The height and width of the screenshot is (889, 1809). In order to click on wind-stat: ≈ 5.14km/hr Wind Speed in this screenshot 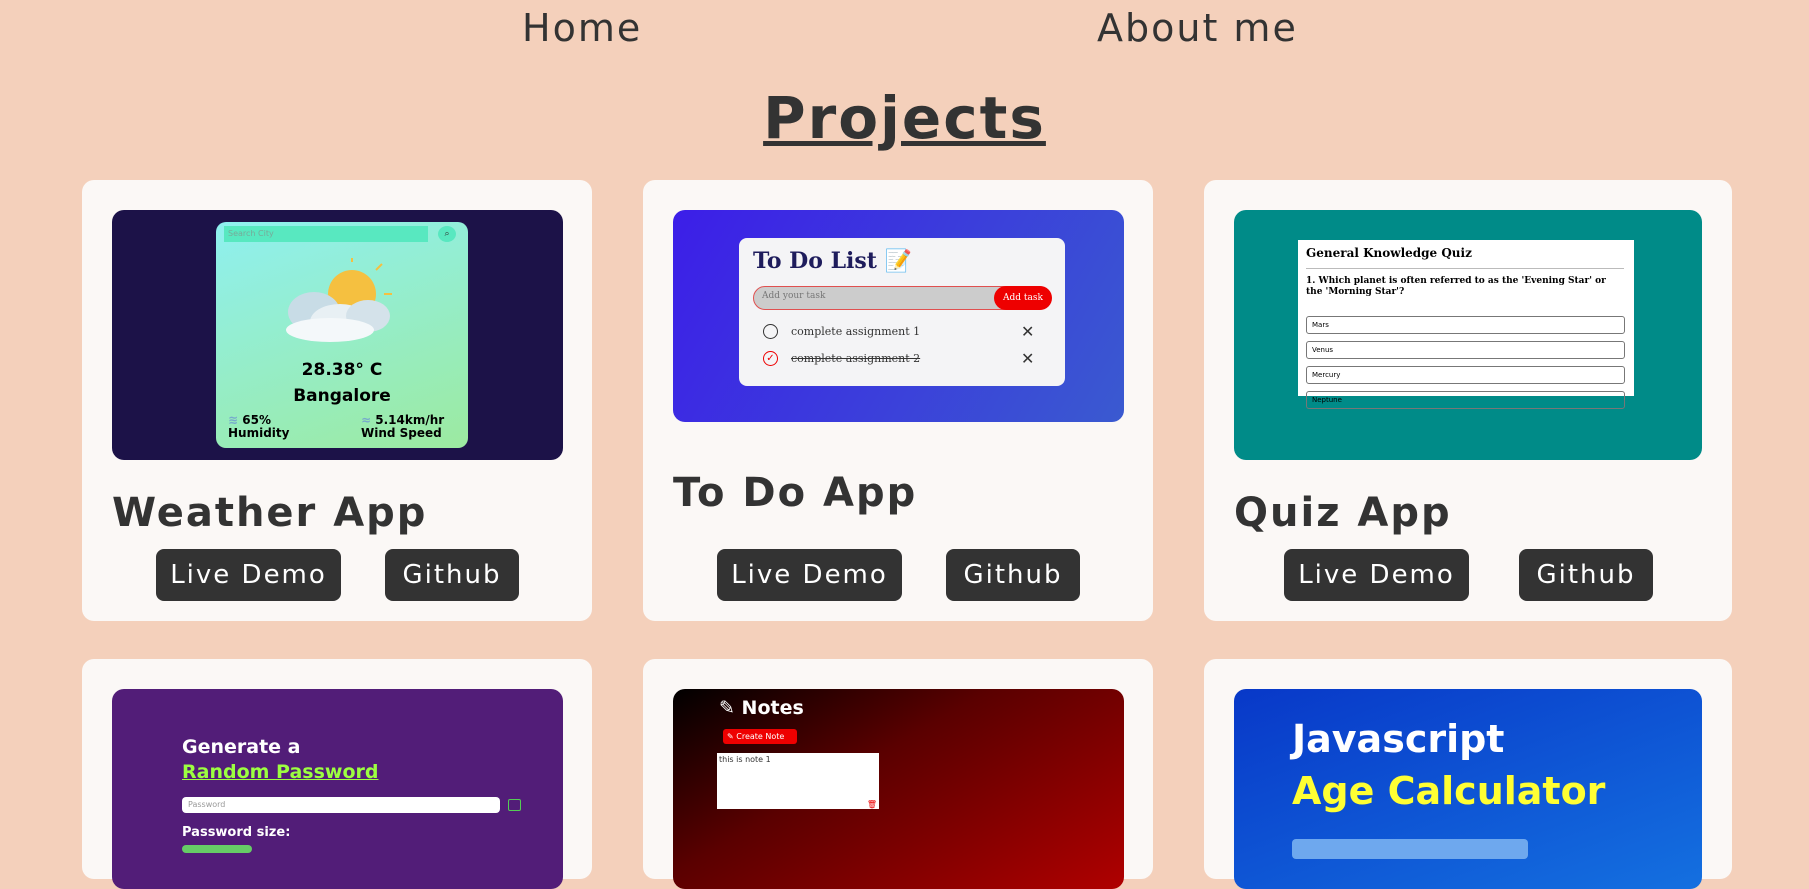, I will do `click(402, 427)`.